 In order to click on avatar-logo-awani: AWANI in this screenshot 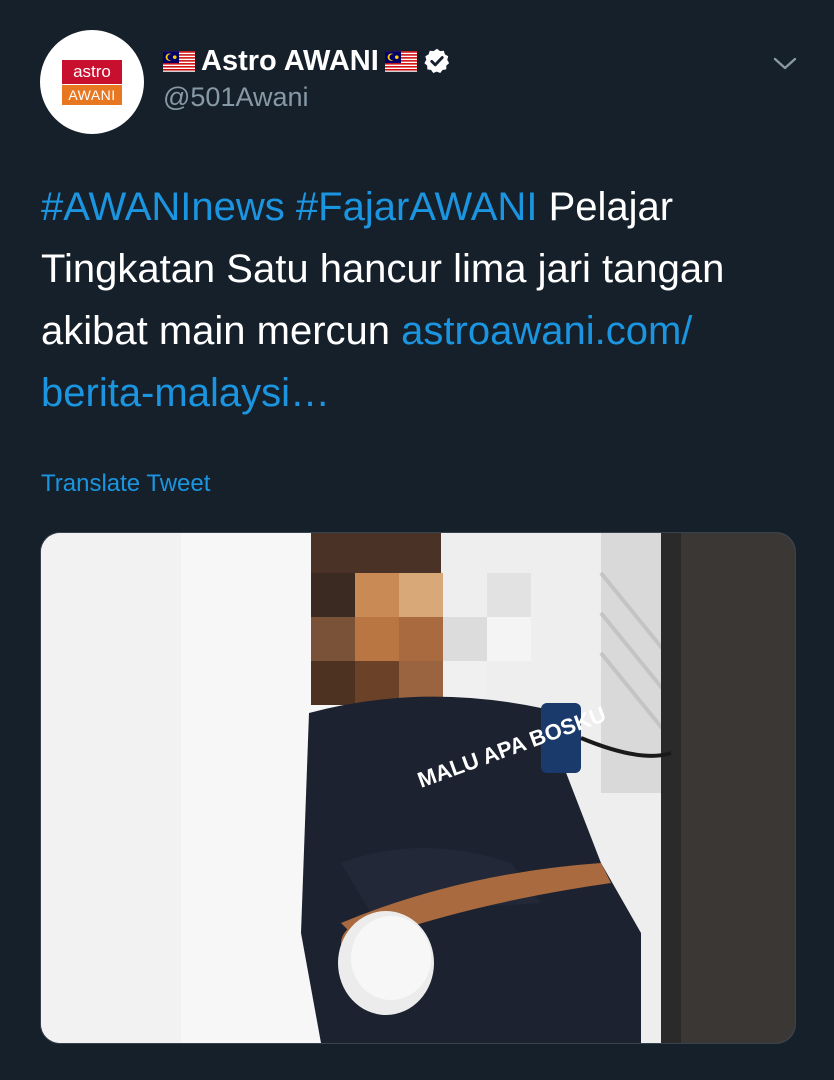, I will do `click(92, 95)`.